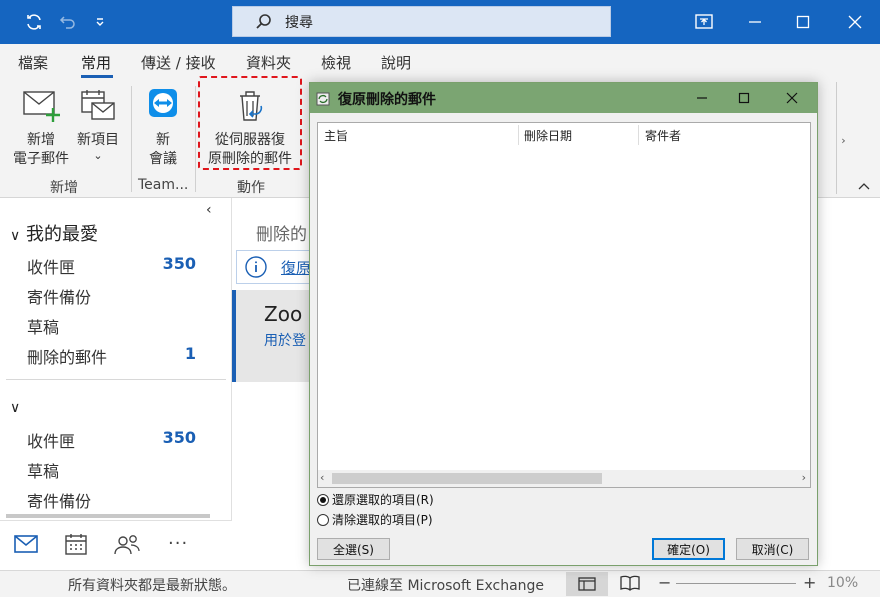  What do you see at coordinates (251, 188) in the screenshot?
I see `group-label-actions: 動作` at bounding box center [251, 188].